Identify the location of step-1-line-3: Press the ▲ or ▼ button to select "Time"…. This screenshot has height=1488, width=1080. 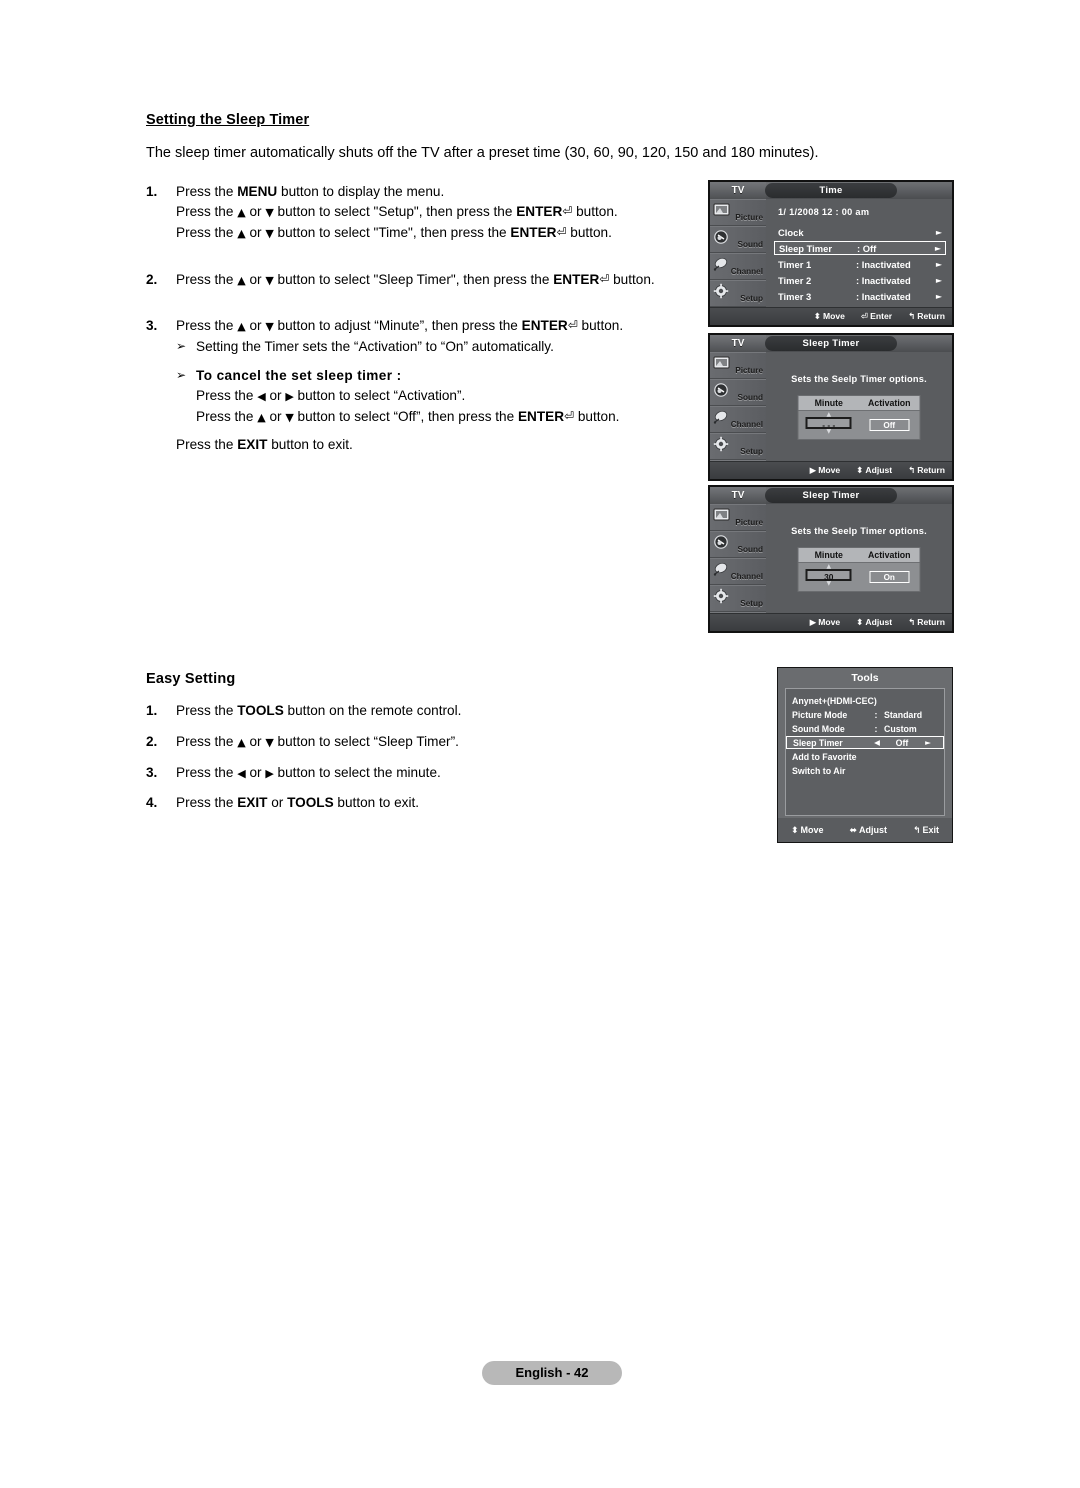
(441, 233).